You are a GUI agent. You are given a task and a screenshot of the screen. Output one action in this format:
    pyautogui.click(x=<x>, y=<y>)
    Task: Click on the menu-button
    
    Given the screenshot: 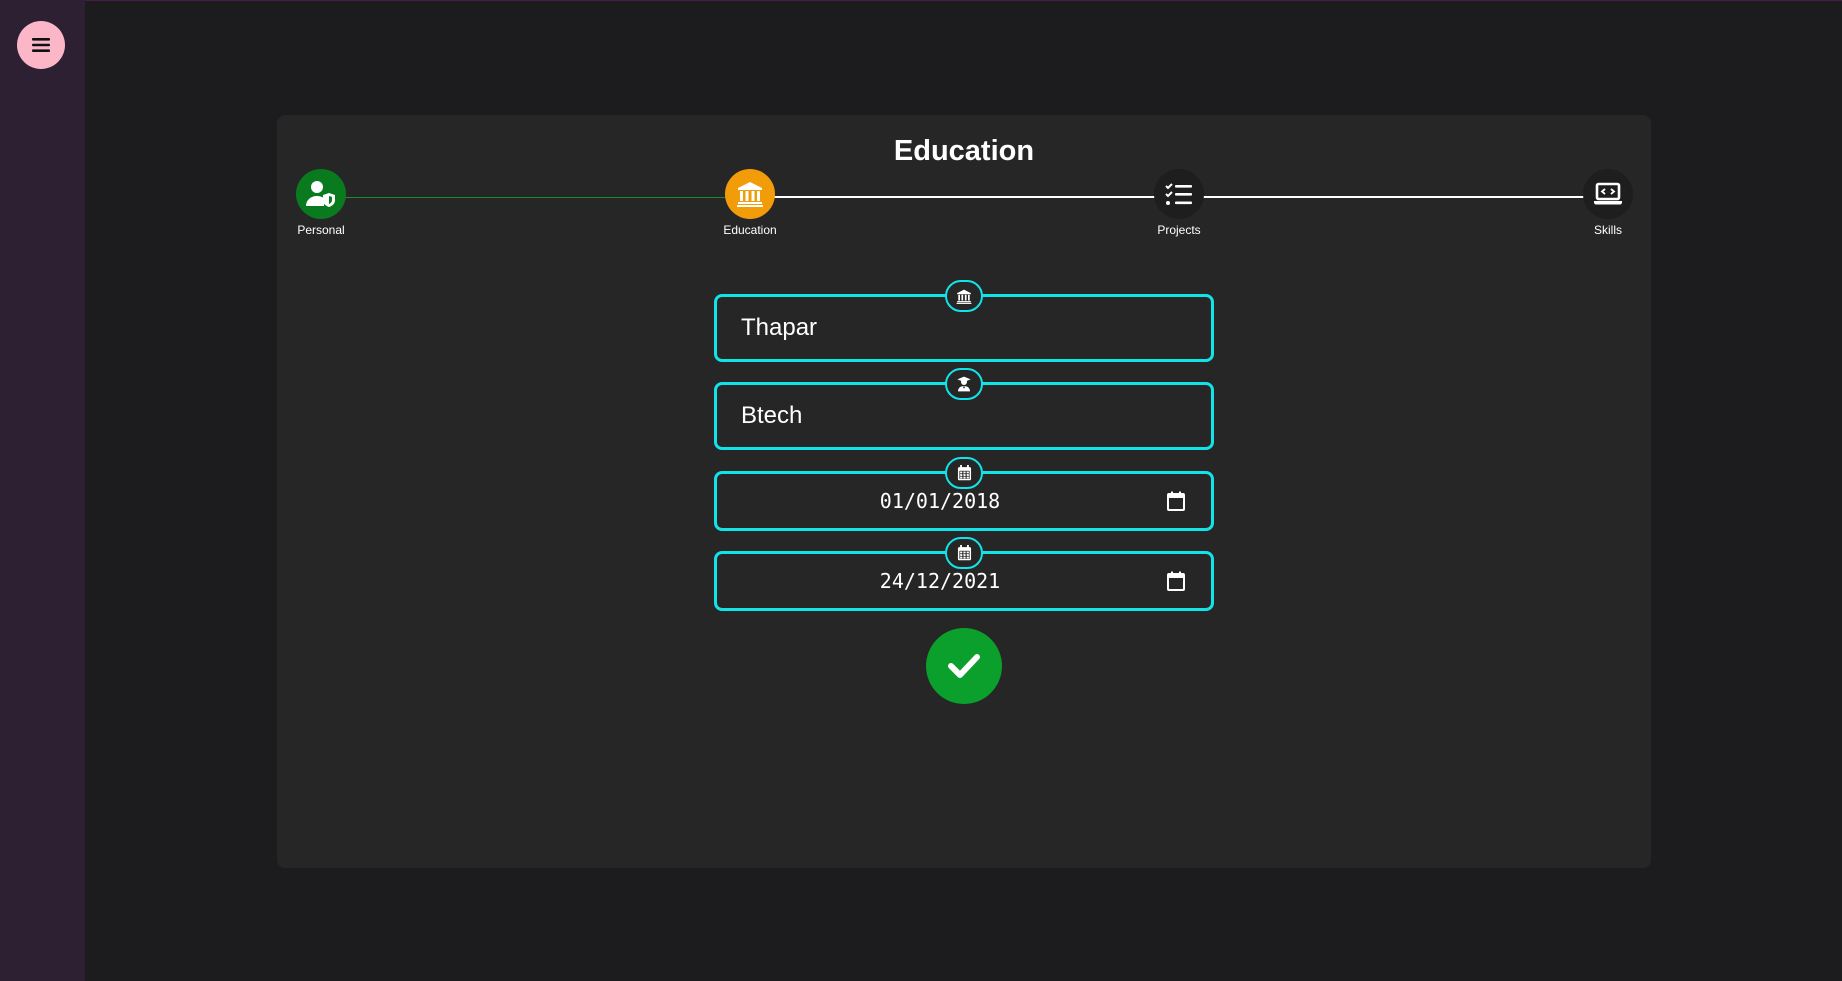 What is the action you would take?
    pyautogui.click(x=41, y=45)
    